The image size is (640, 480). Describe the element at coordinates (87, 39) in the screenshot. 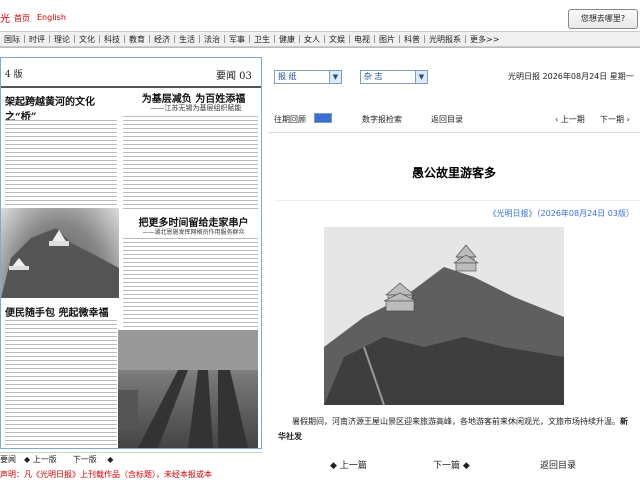

I see `nav-item: 文化` at that location.